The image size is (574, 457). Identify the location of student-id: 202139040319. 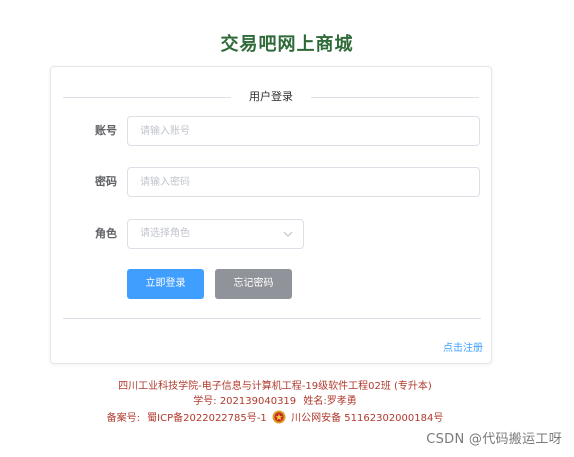
(258, 401).